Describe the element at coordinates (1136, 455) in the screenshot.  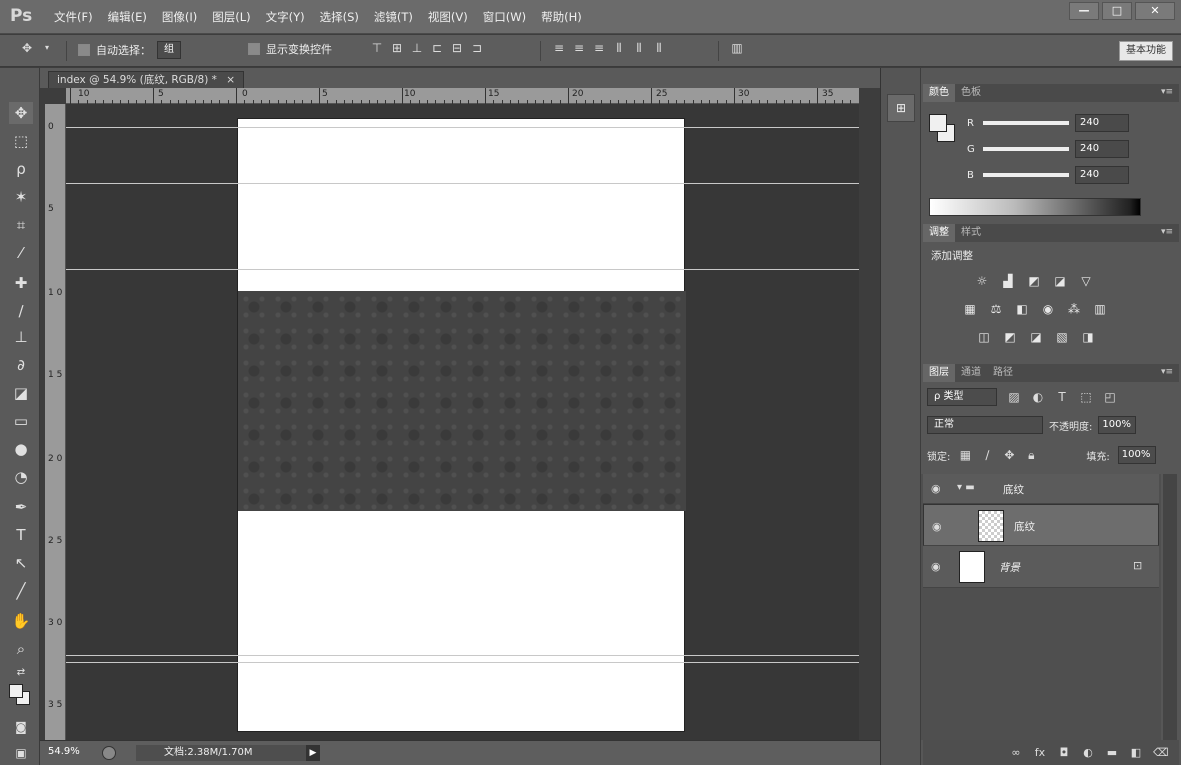
I see `fill-field: 100%` at that location.